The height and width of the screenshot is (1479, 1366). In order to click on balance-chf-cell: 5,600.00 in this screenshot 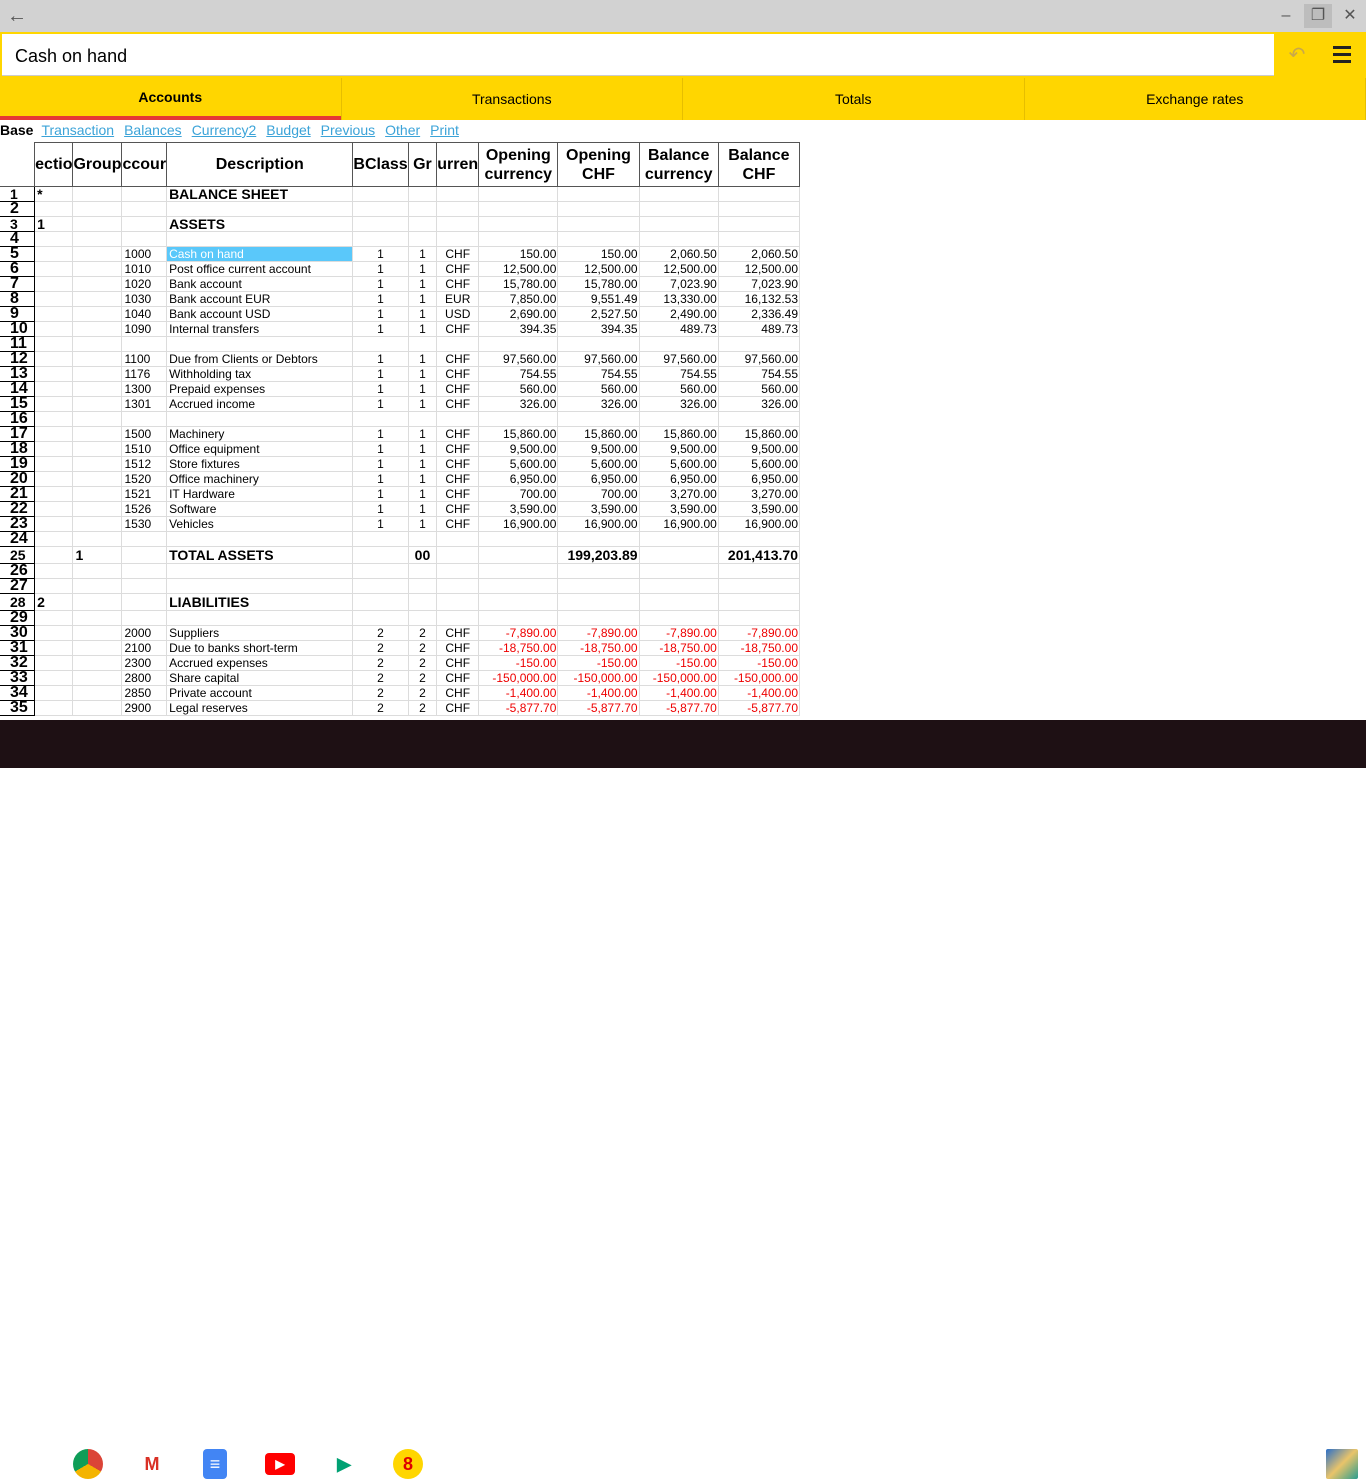, I will do `click(758, 464)`.